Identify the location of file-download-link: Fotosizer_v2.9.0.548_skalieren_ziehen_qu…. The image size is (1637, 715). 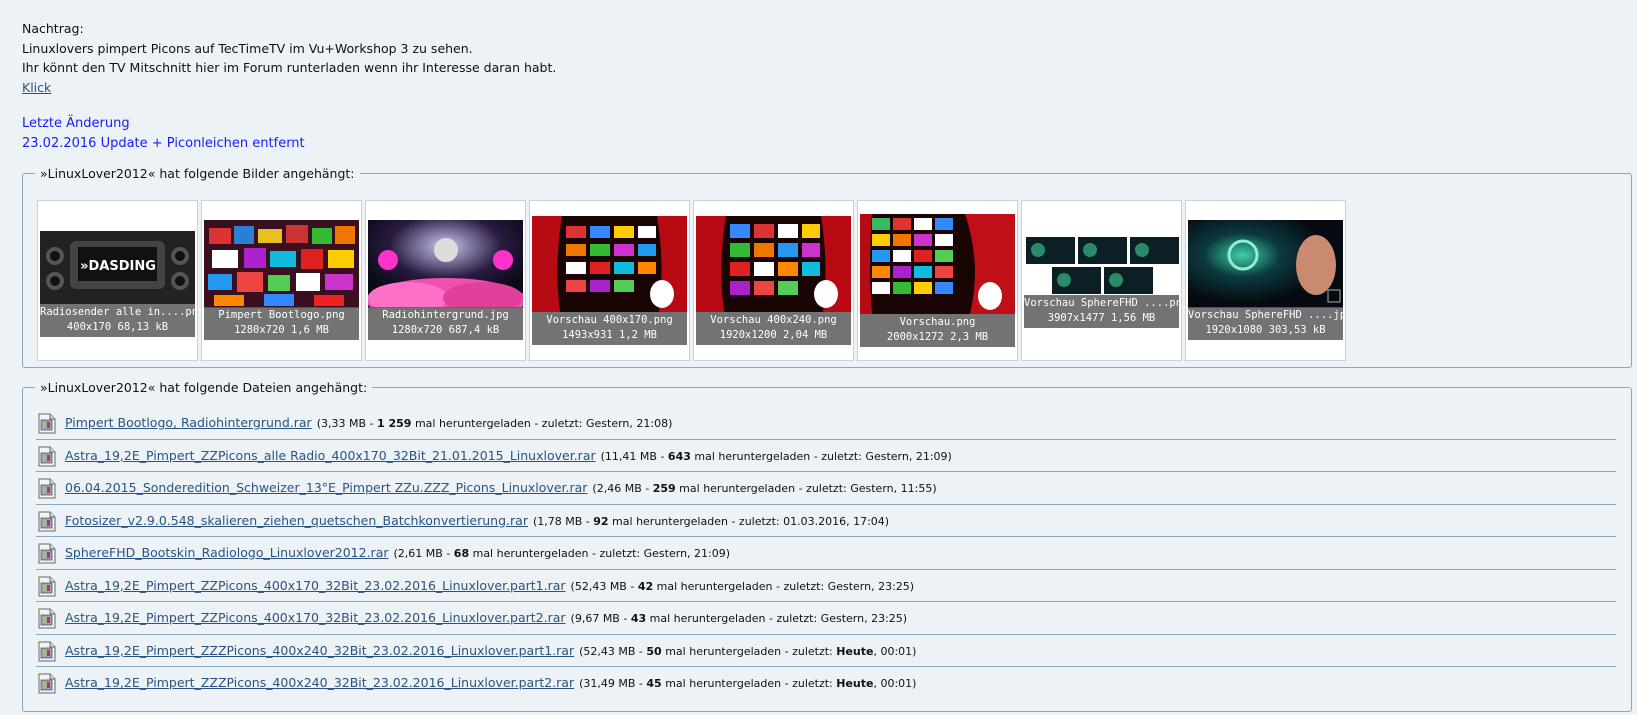
(296, 520).